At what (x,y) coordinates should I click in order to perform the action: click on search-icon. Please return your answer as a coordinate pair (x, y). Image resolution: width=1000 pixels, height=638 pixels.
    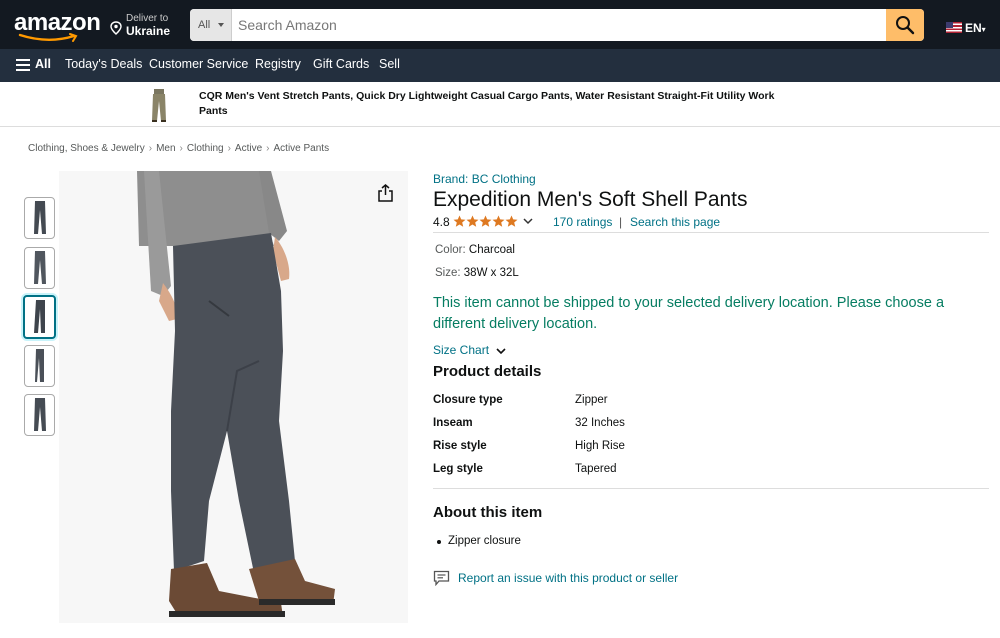
    Looking at the image, I should click on (905, 25).